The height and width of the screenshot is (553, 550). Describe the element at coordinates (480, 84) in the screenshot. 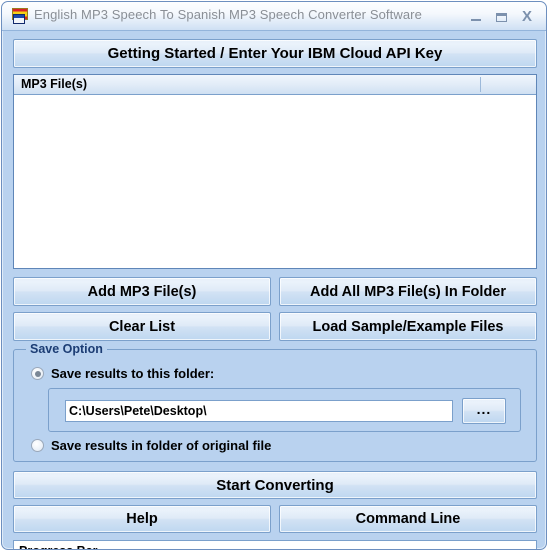

I see `column-divider` at that location.